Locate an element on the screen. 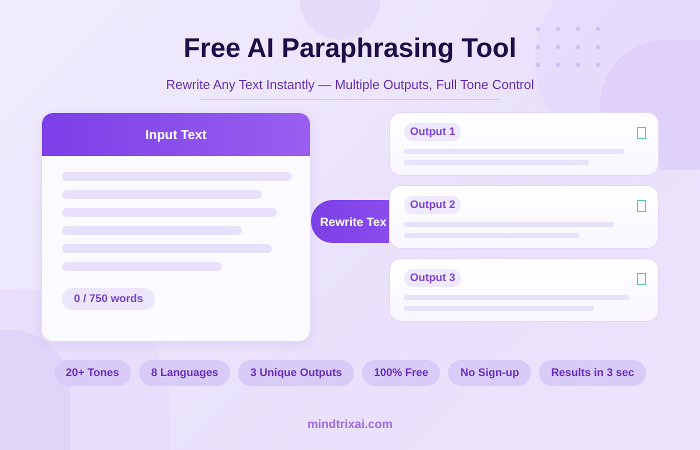 This screenshot has width=700, height=450. feature-tag: 3 Unique Outputs is located at coordinates (296, 373).